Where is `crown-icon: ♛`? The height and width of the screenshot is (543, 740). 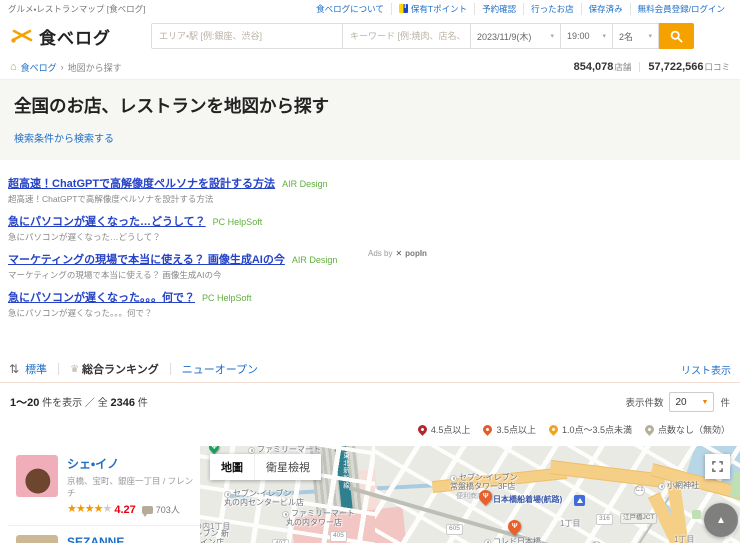
crown-icon: ♛ is located at coordinates (75, 369).